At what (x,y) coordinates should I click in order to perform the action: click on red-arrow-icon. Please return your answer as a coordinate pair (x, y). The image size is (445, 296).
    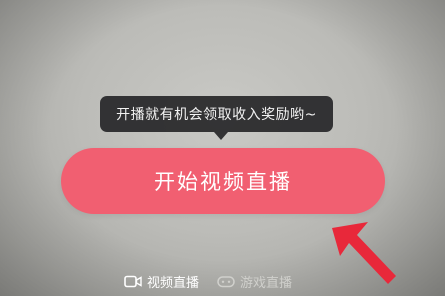
    Looking at the image, I should click on (364, 253).